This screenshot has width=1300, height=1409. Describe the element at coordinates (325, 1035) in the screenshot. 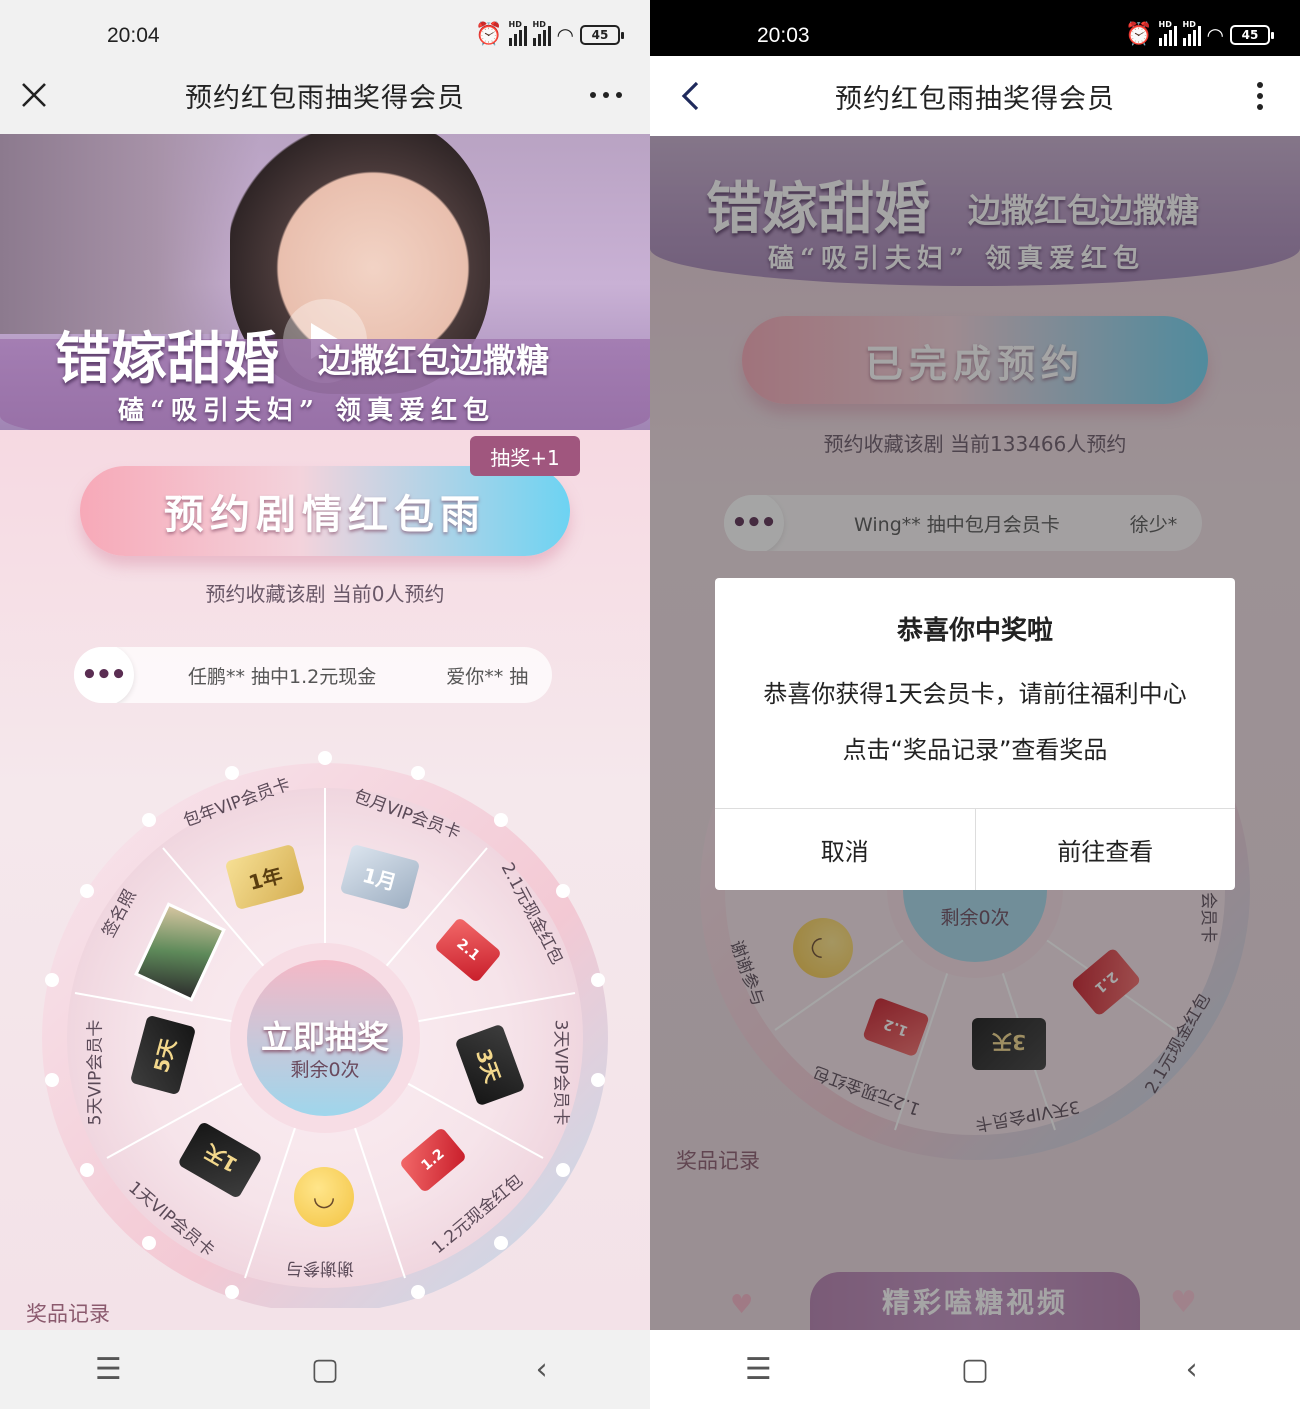

I see `spin-button: 立即抽奖` at that location.